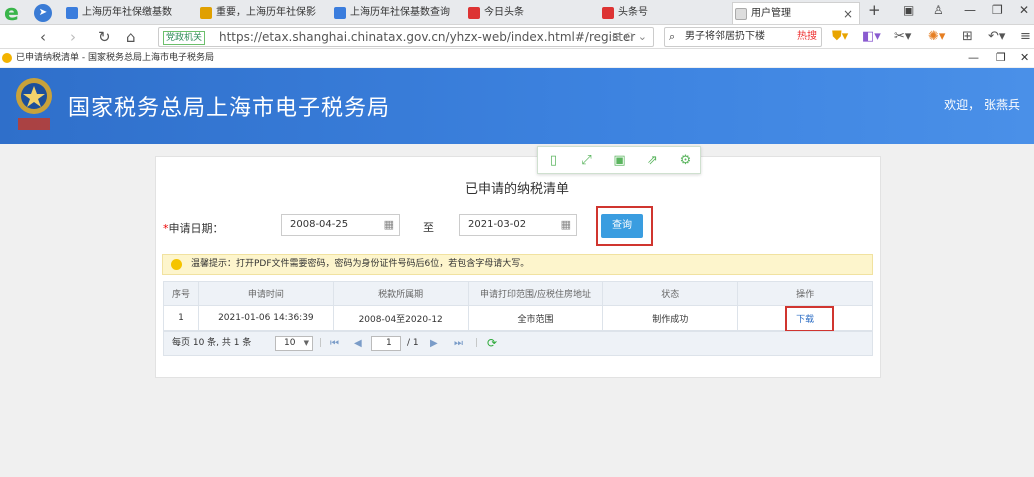  What do you see at coordinates (306, 343) in the screenshot?
I see `chevron-down-icon: ▼` at bounding box center [306, 343].